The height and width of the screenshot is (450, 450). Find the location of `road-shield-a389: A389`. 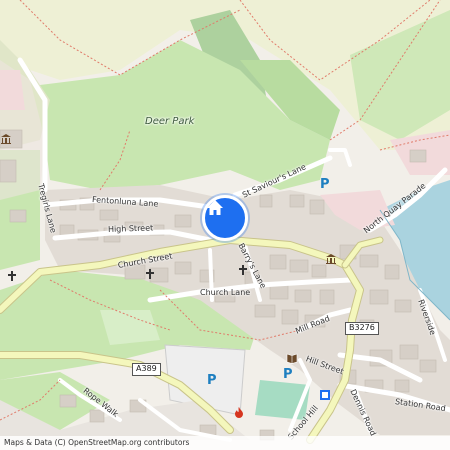

road-shield-a389: A389 is located at coordinates (146, 369).